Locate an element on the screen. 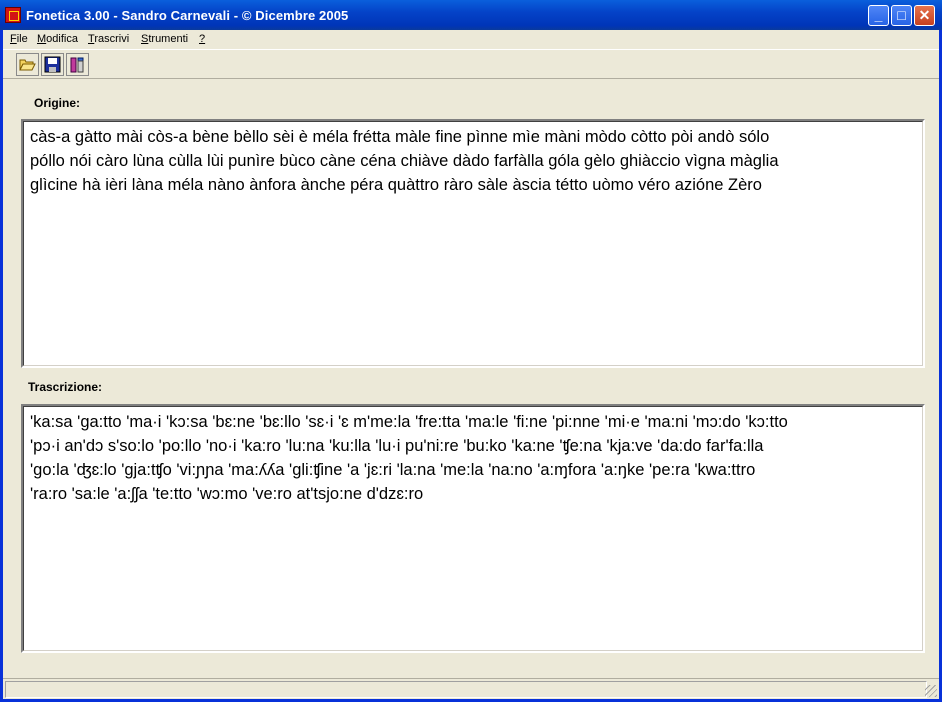 Image resolution: width=942 pixels, height=702 pixels. save-disk-icon is located at coordinates (52, 64).